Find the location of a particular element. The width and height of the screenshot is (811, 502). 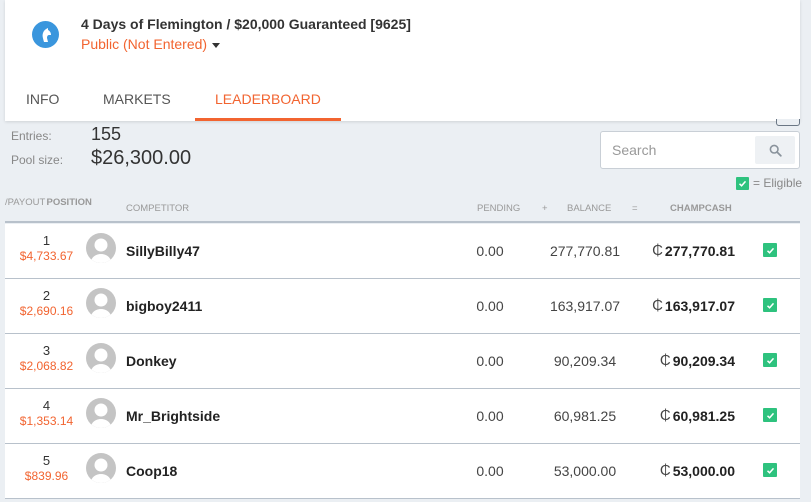

tab-info: INFO is located at coordinates (43, 101).